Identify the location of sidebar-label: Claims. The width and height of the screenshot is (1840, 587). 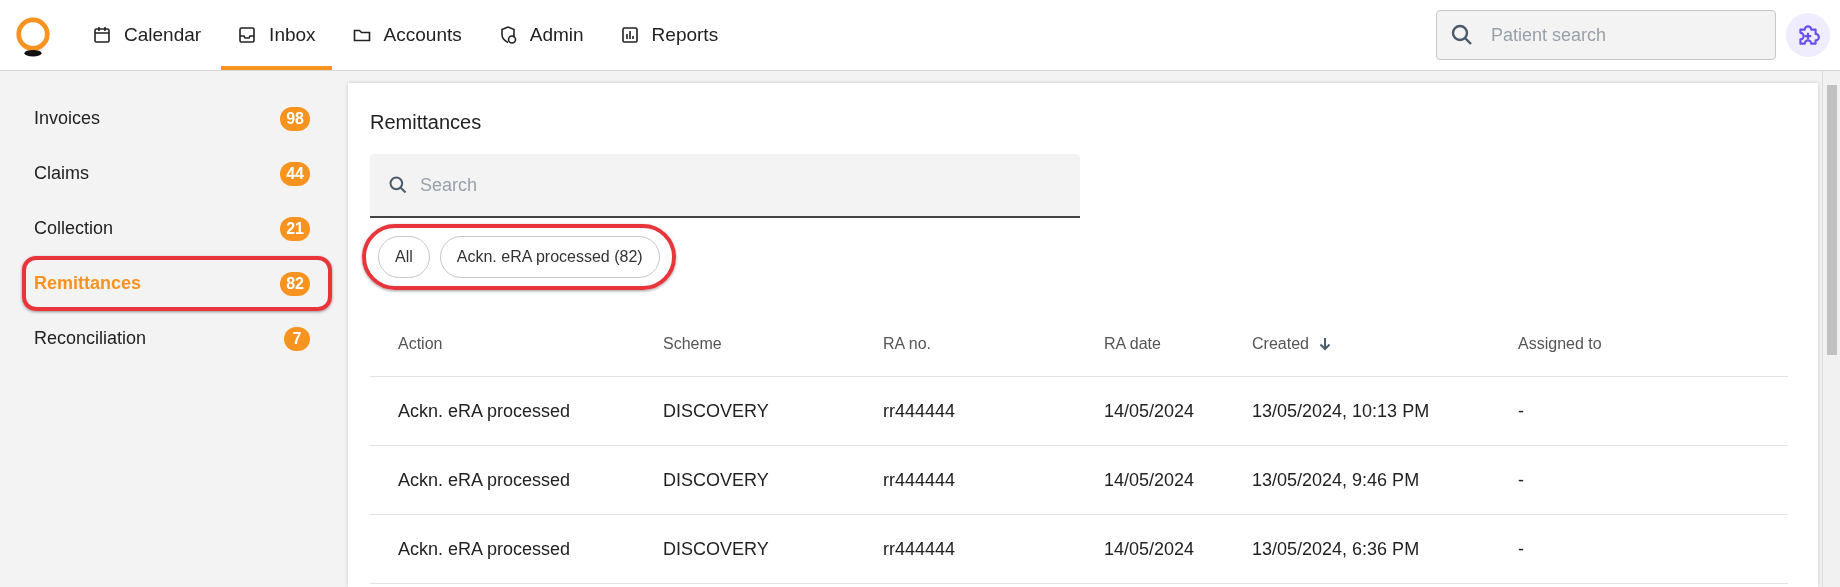
(61, 173).